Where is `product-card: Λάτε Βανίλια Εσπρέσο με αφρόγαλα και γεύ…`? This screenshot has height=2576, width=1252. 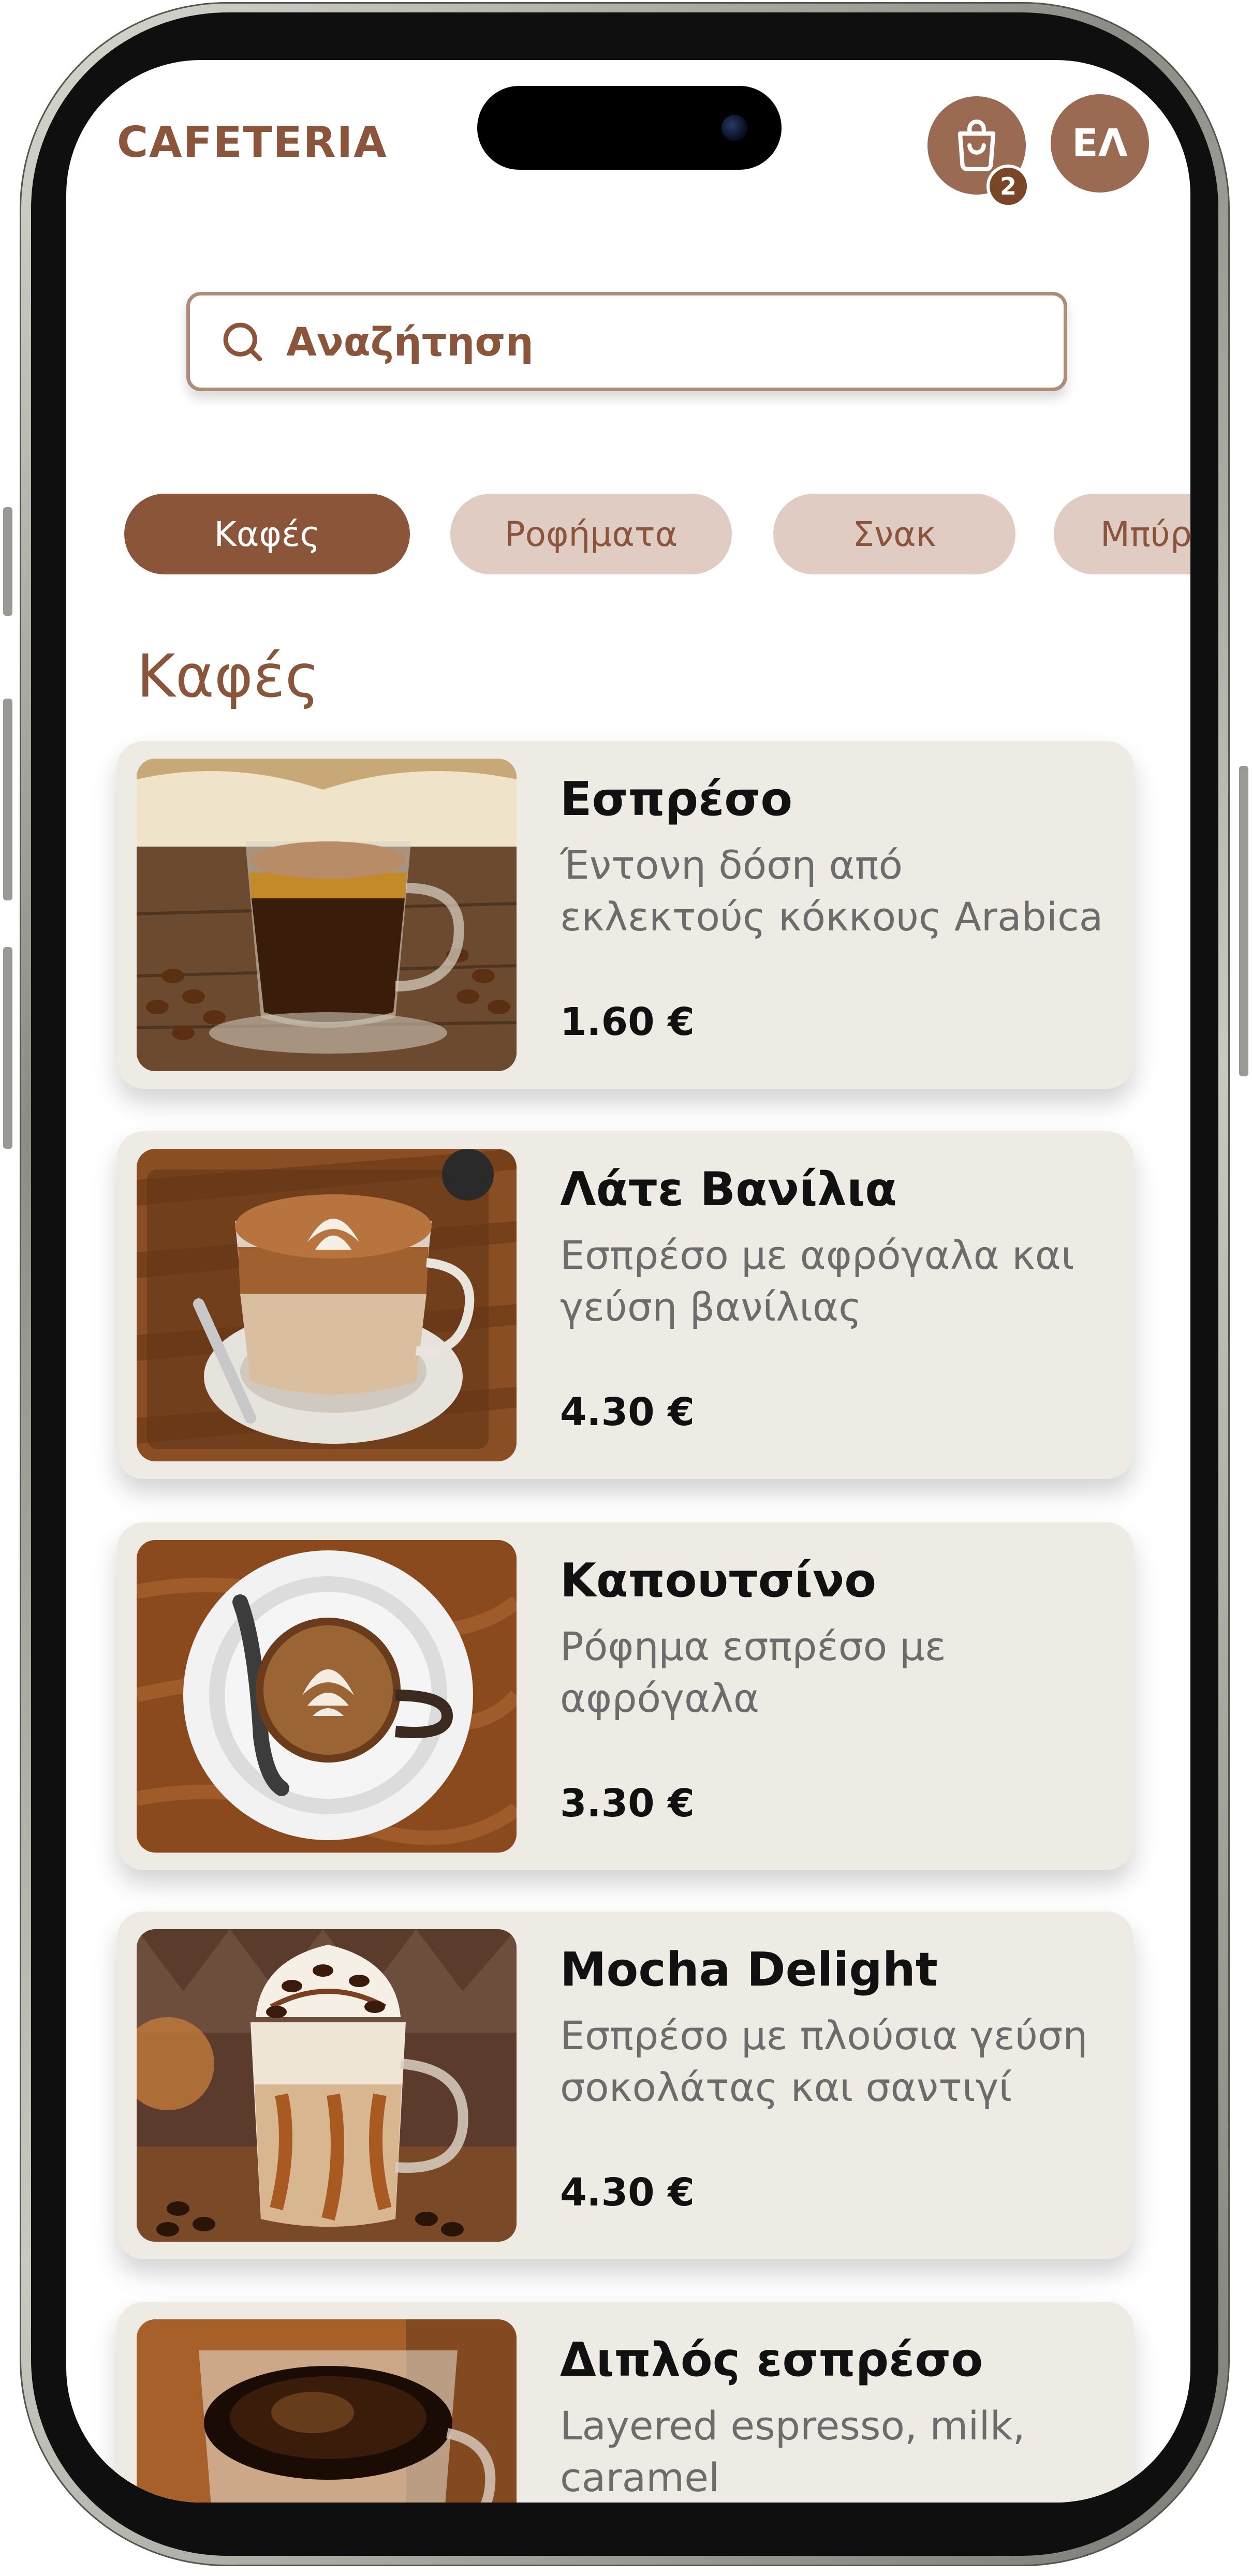 product-card: Λάτε Βανίλια Εσπρέσο με αφρόγαλα και γεύ… is located at coordinates (625, 1305).